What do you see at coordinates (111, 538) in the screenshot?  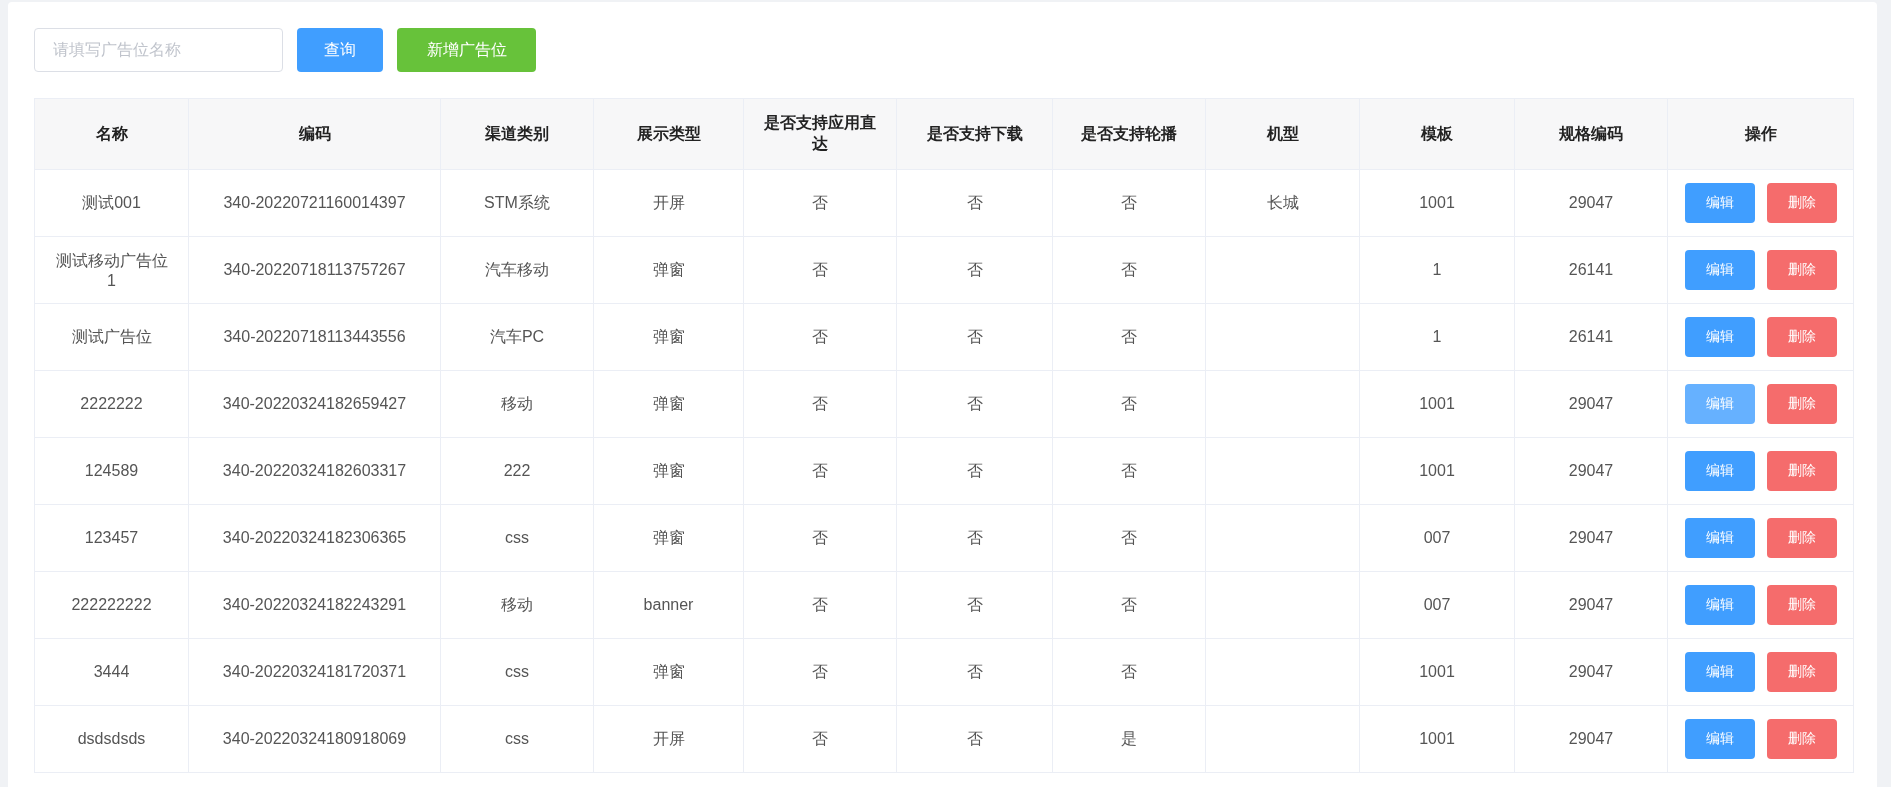 I see `table-cell: 123457` at bounding box center [111, 538].